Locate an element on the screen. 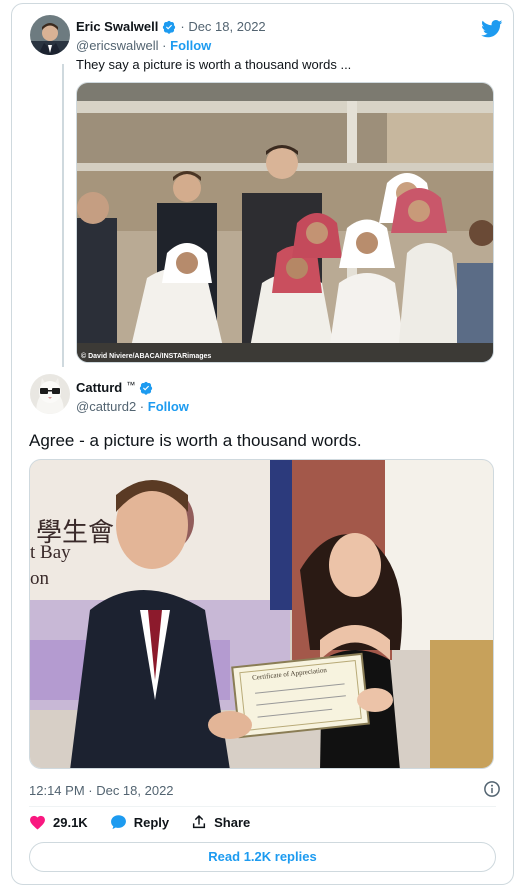 The image size is (524, 891). share-button: Share is located at coordinates (220, 822).